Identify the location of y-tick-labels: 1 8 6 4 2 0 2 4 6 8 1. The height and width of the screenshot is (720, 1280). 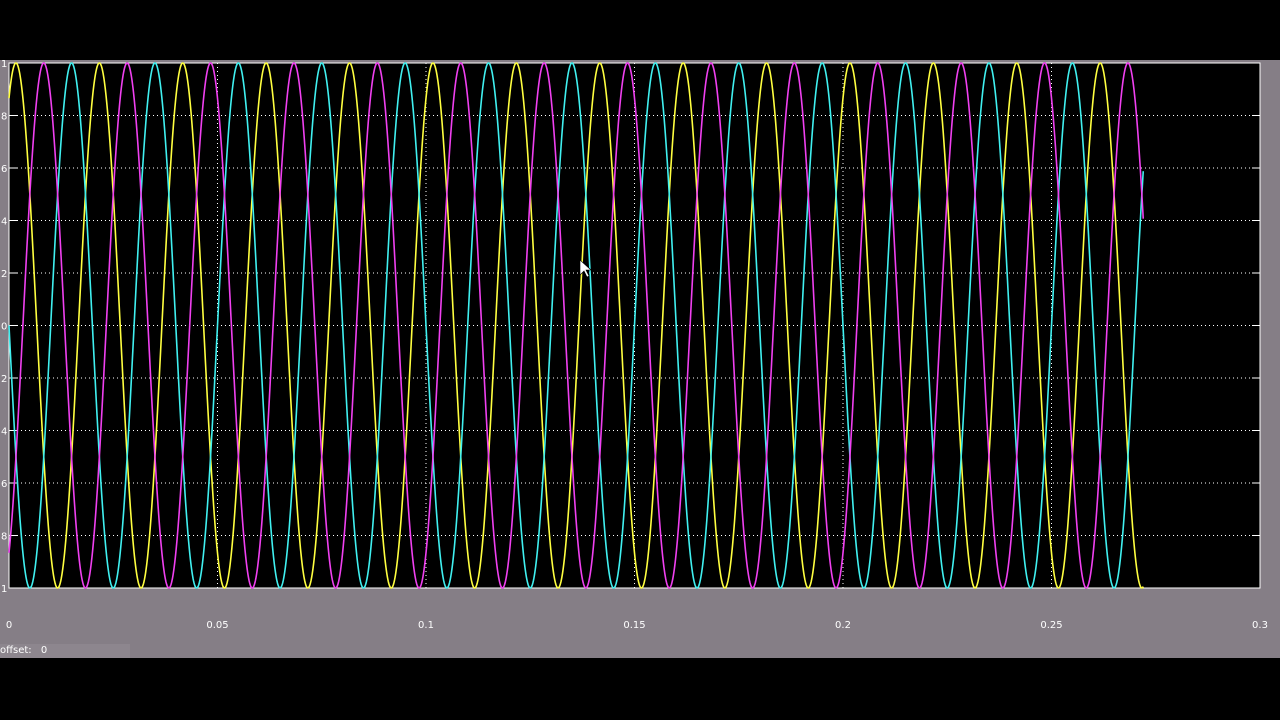
(4, 327).